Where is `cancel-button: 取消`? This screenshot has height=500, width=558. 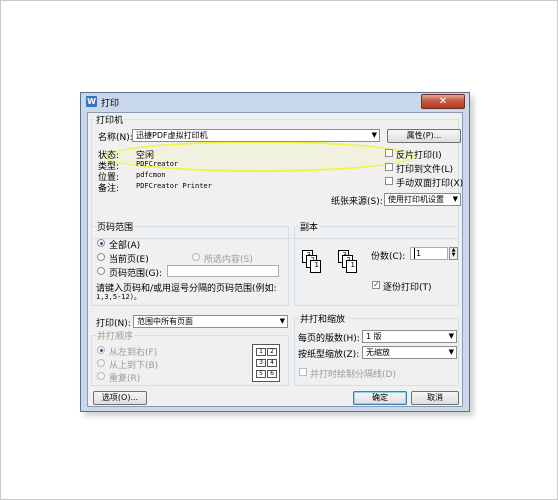
cancel-button: 取消 is located at coordinates (435, 398).